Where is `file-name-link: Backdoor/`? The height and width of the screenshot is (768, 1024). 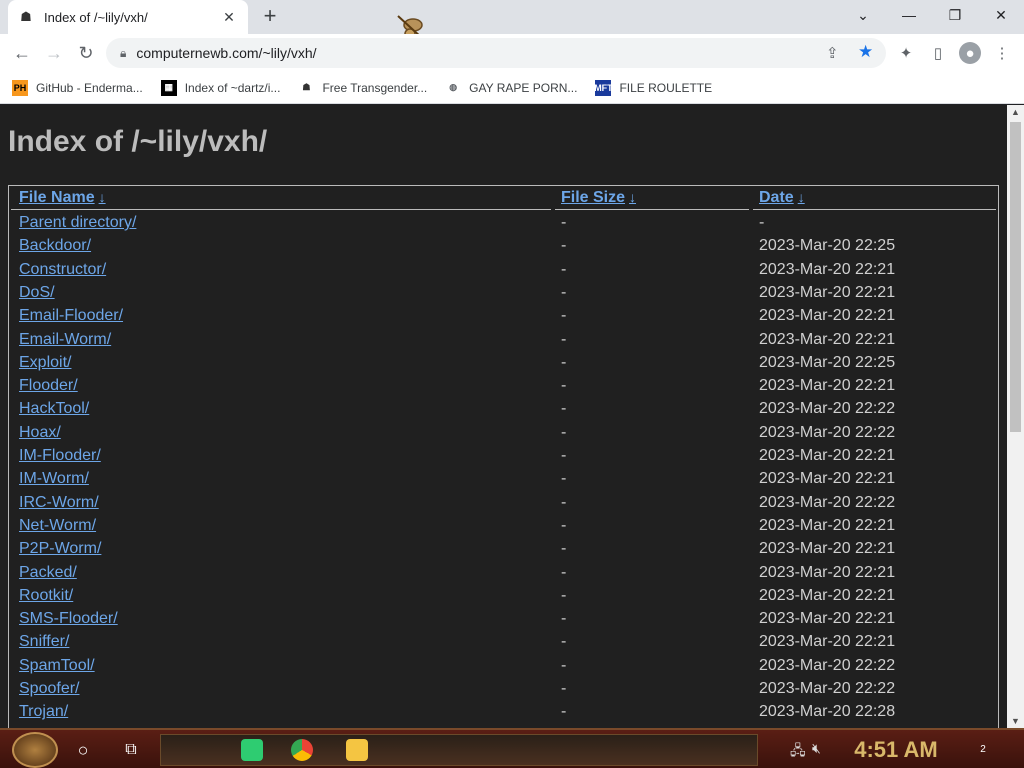
file-name-link: Backdoor/ is located at coordinates (55, 245).